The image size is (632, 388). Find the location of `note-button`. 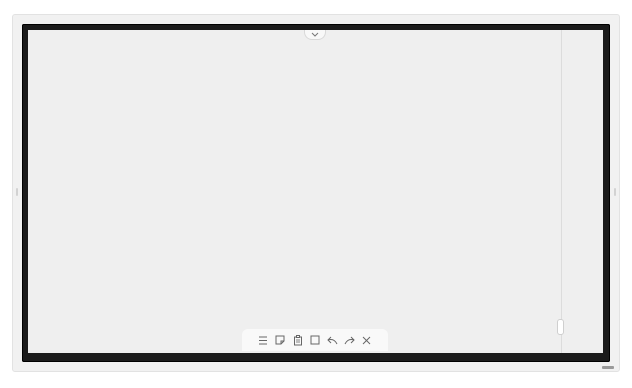

note-button is located at coordinates (280, 340).